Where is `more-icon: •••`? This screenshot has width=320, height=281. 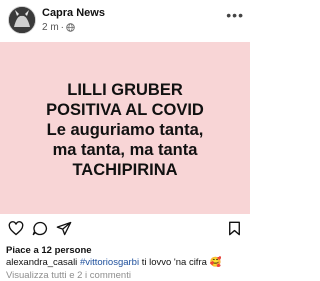
more-icon: ••• is located at coordinates (235, 15).